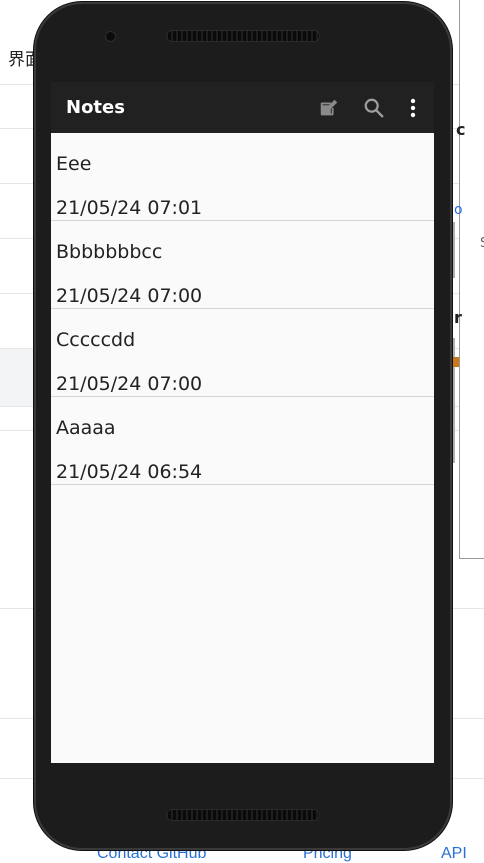 The image size is (484, 863). Describe the element at coordinates (461, 129) in the screenshot. I see `background-right-fragment: c` at that location.